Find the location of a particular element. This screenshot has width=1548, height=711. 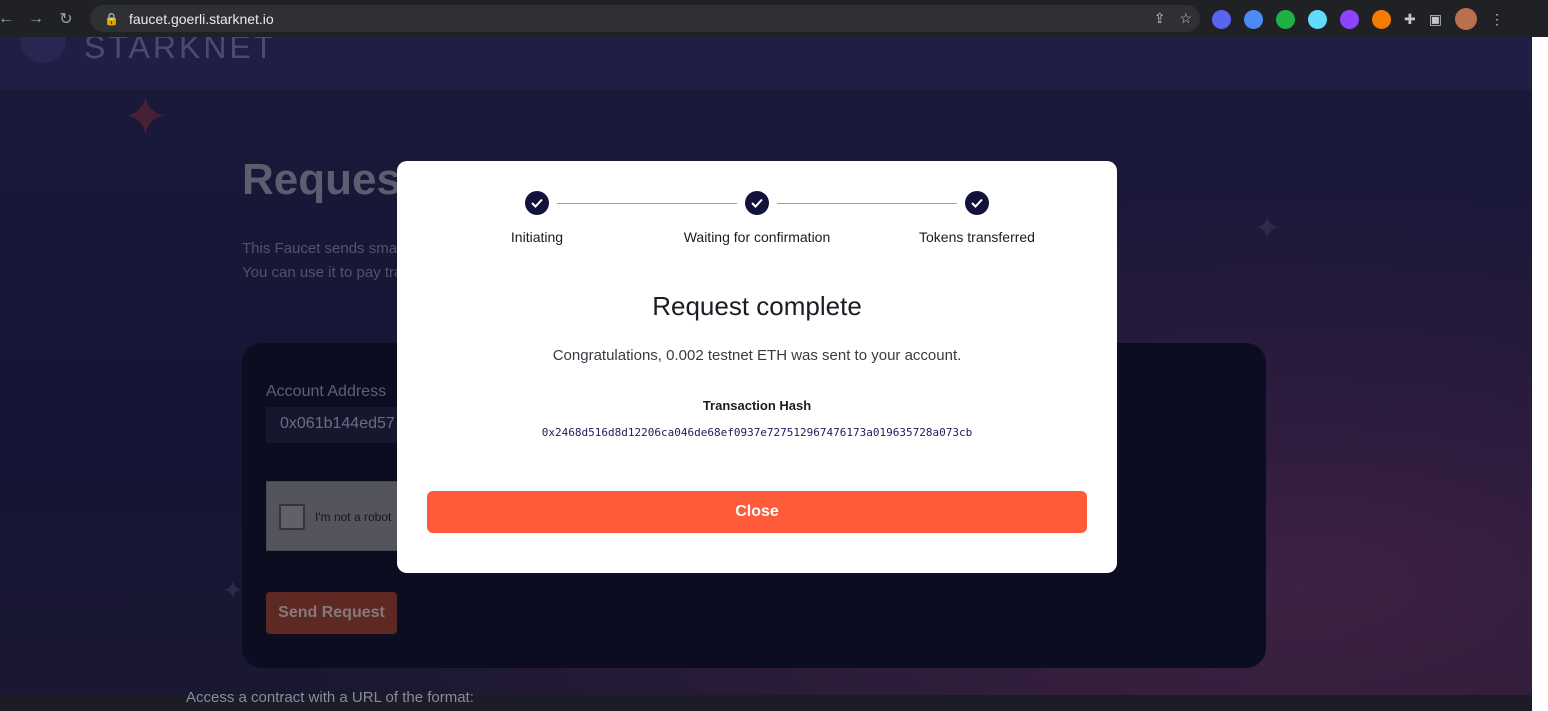

step-label: Waiting for confirmation is located at coordinates (757, 237).